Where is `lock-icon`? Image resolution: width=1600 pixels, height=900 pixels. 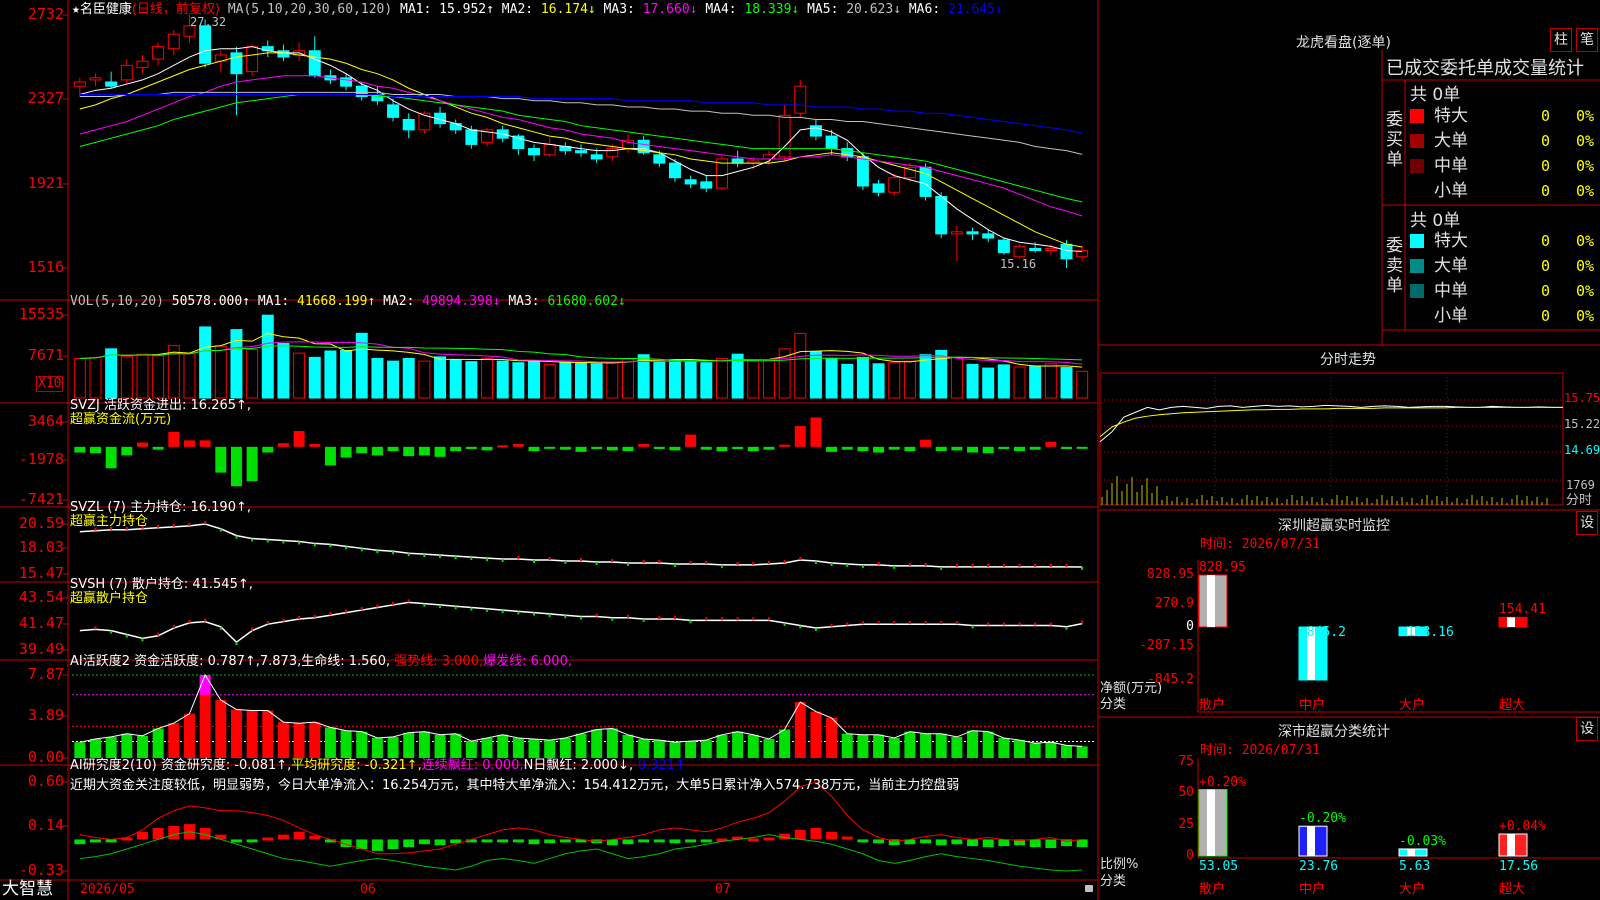
lock-icon is located at coordinates (1089, 888).